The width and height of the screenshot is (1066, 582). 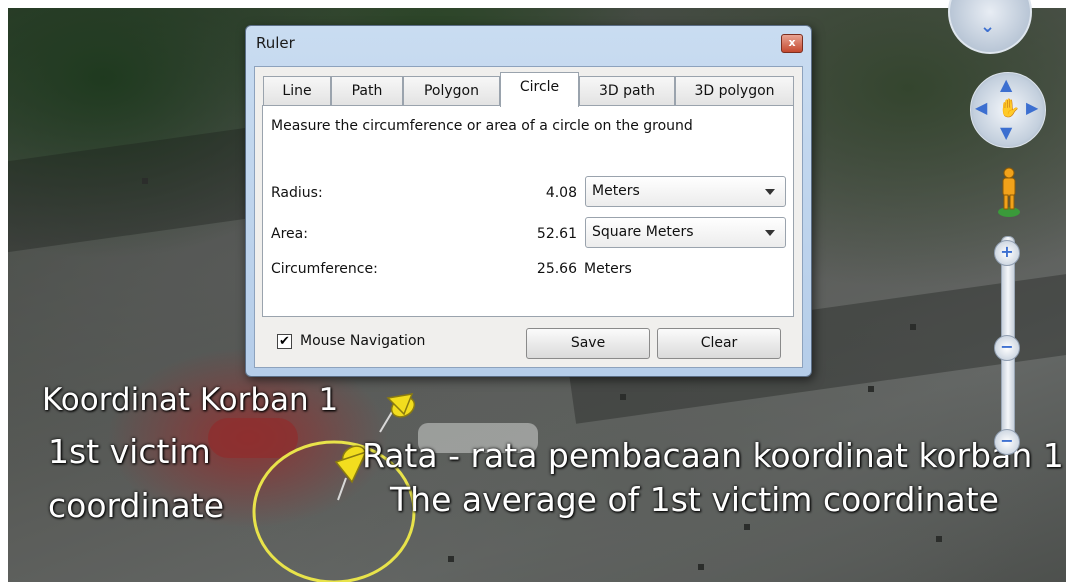 What do you see at coordinates (367, 91) in the screenshot?
I see `tab-path: Path` at bounding box center [367, 91].